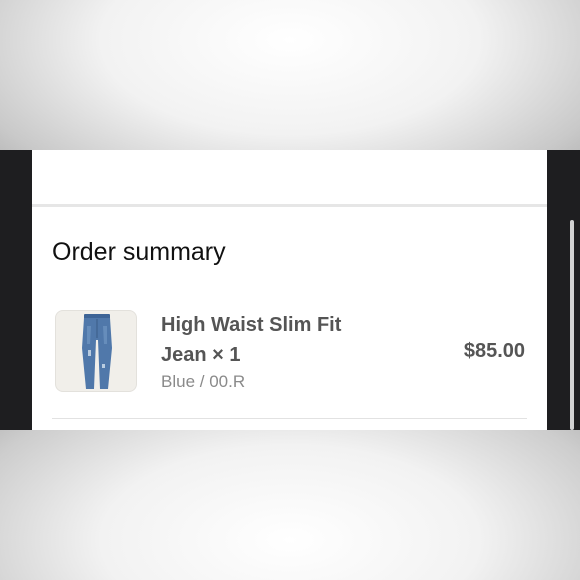  What do you see at coordinates (494, 351) in the screenshot?
I see `product-price: $85.00` at bounding box center [494, 351].